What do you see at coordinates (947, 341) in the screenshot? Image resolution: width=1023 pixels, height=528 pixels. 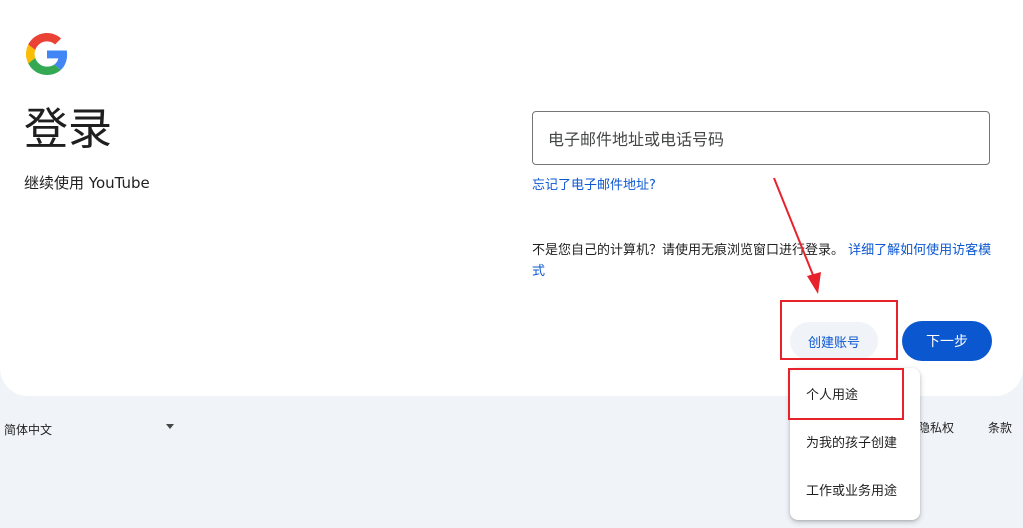 I see `next-button: 下一步` at bounding box center [947, 341].